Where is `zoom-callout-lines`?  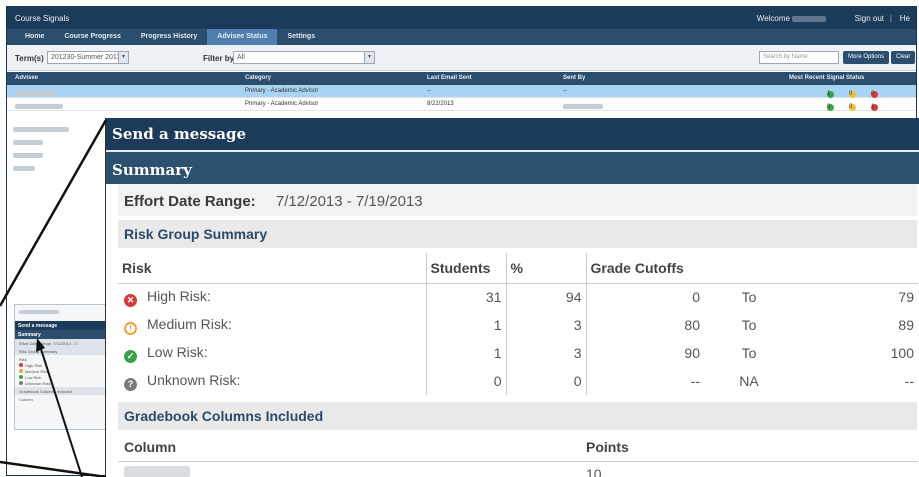
zoom-callout-lines is located at coordinates (54, 298).